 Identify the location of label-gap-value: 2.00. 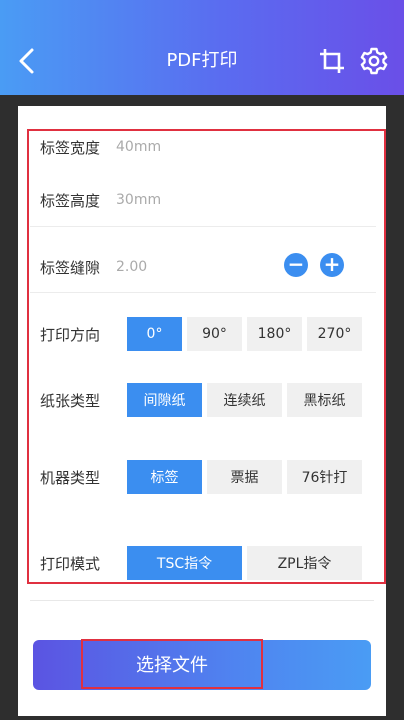
(131, 267).